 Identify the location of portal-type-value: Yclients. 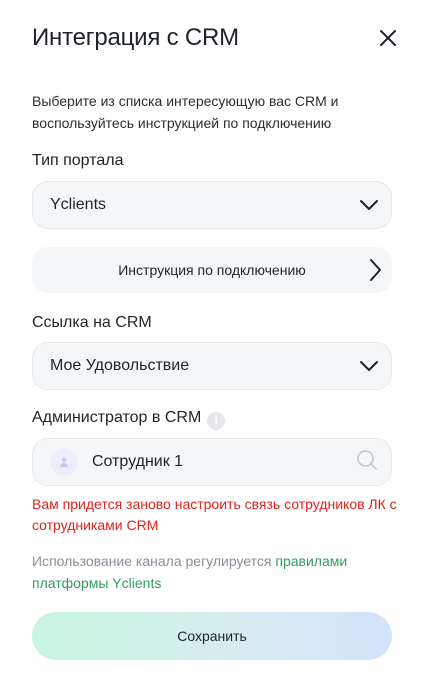
(78, 204).